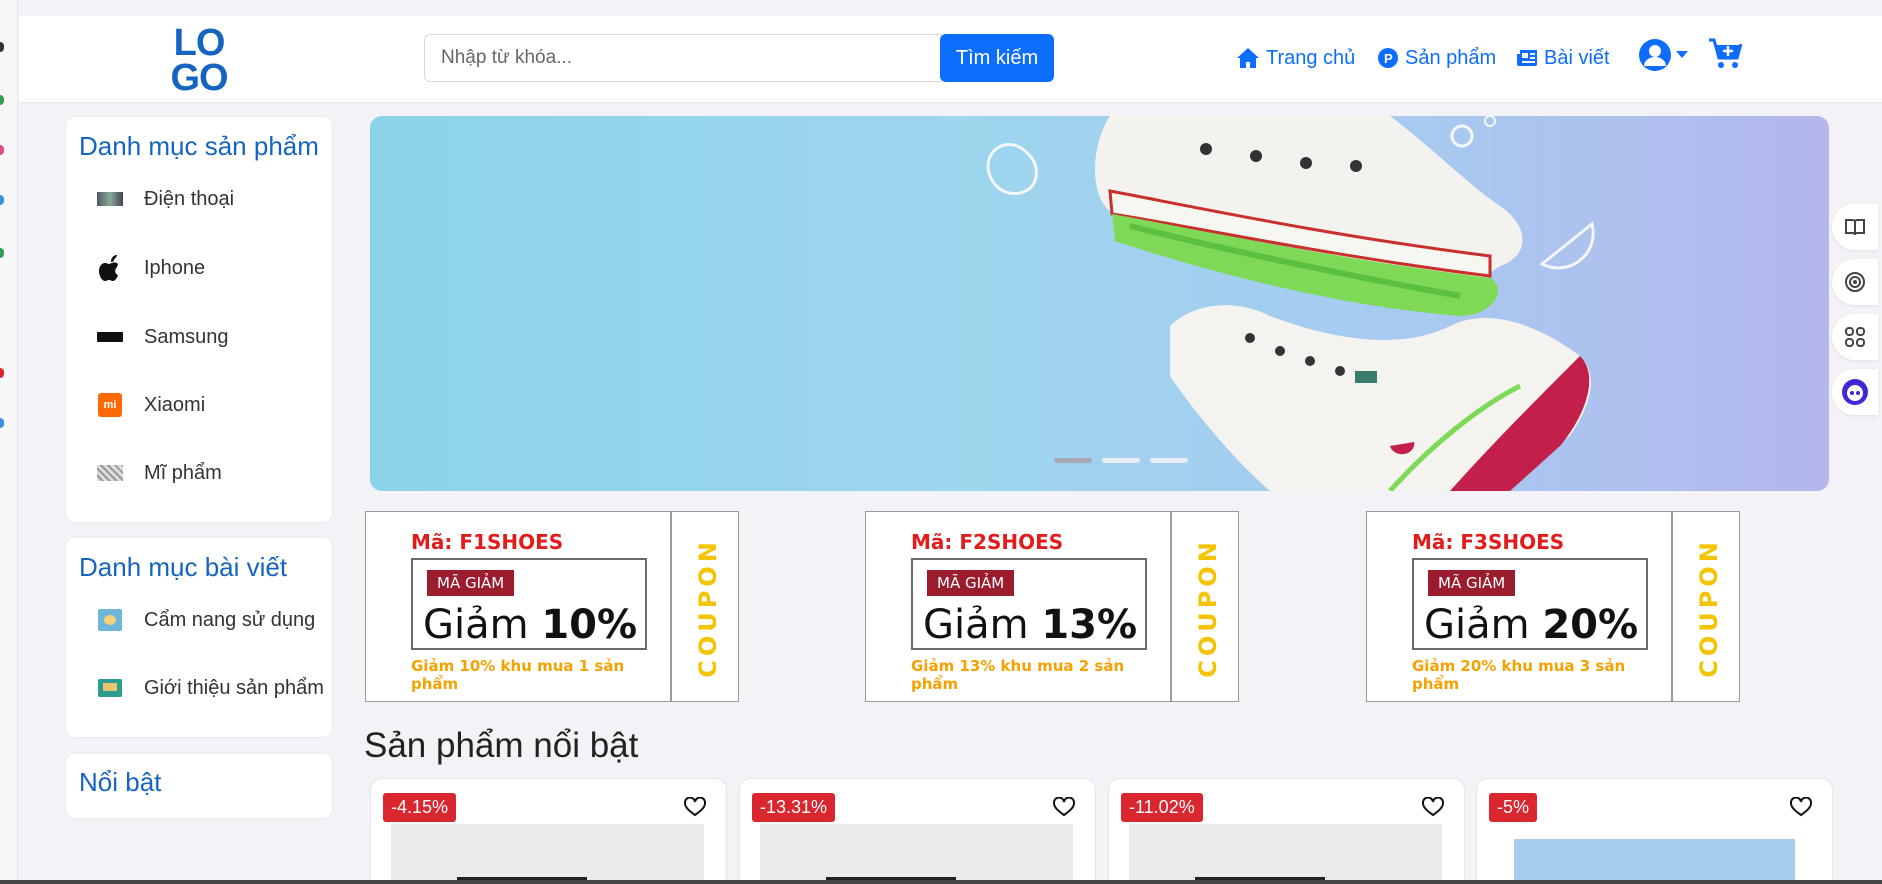 Image resolution: width=1882 pixels, height=884 pixels. Describe the element at coordinates (199, 43) in the screenshot. I see `logo-text-top: LO` at that location.